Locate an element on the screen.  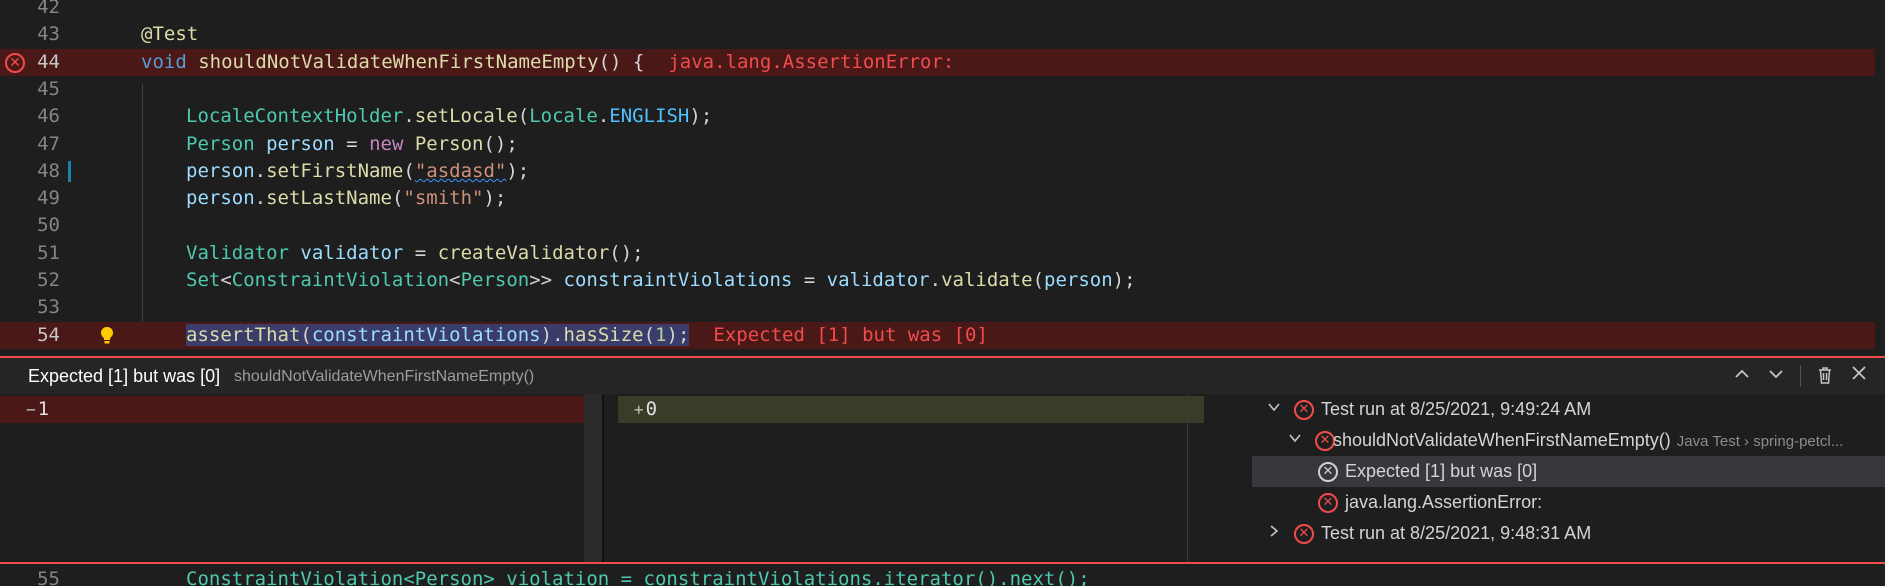
line-number: 50 is located at coordinates (48, 225).